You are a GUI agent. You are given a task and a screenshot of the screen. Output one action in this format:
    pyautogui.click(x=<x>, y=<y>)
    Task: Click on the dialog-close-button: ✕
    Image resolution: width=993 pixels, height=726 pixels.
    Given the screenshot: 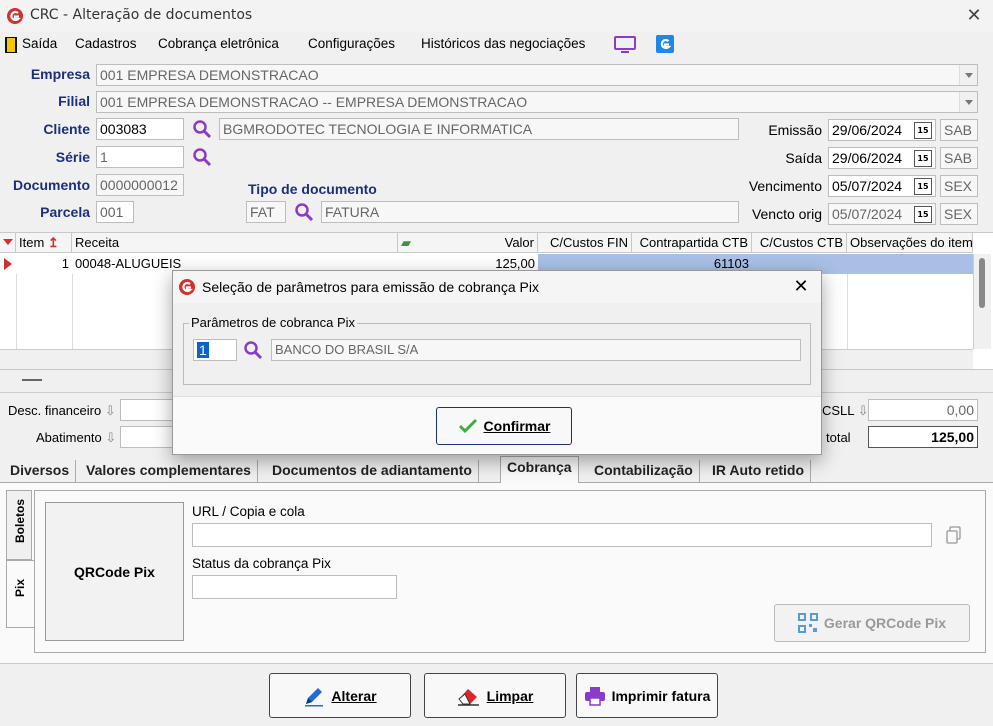 What is the action you would take?
    pyautogui.click(x=801, y=286)
    